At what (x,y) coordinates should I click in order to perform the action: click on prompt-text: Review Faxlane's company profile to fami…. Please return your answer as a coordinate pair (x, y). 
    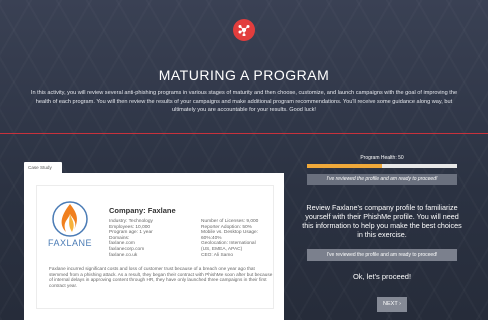
    Looking at the image, I should click on (382, 221).